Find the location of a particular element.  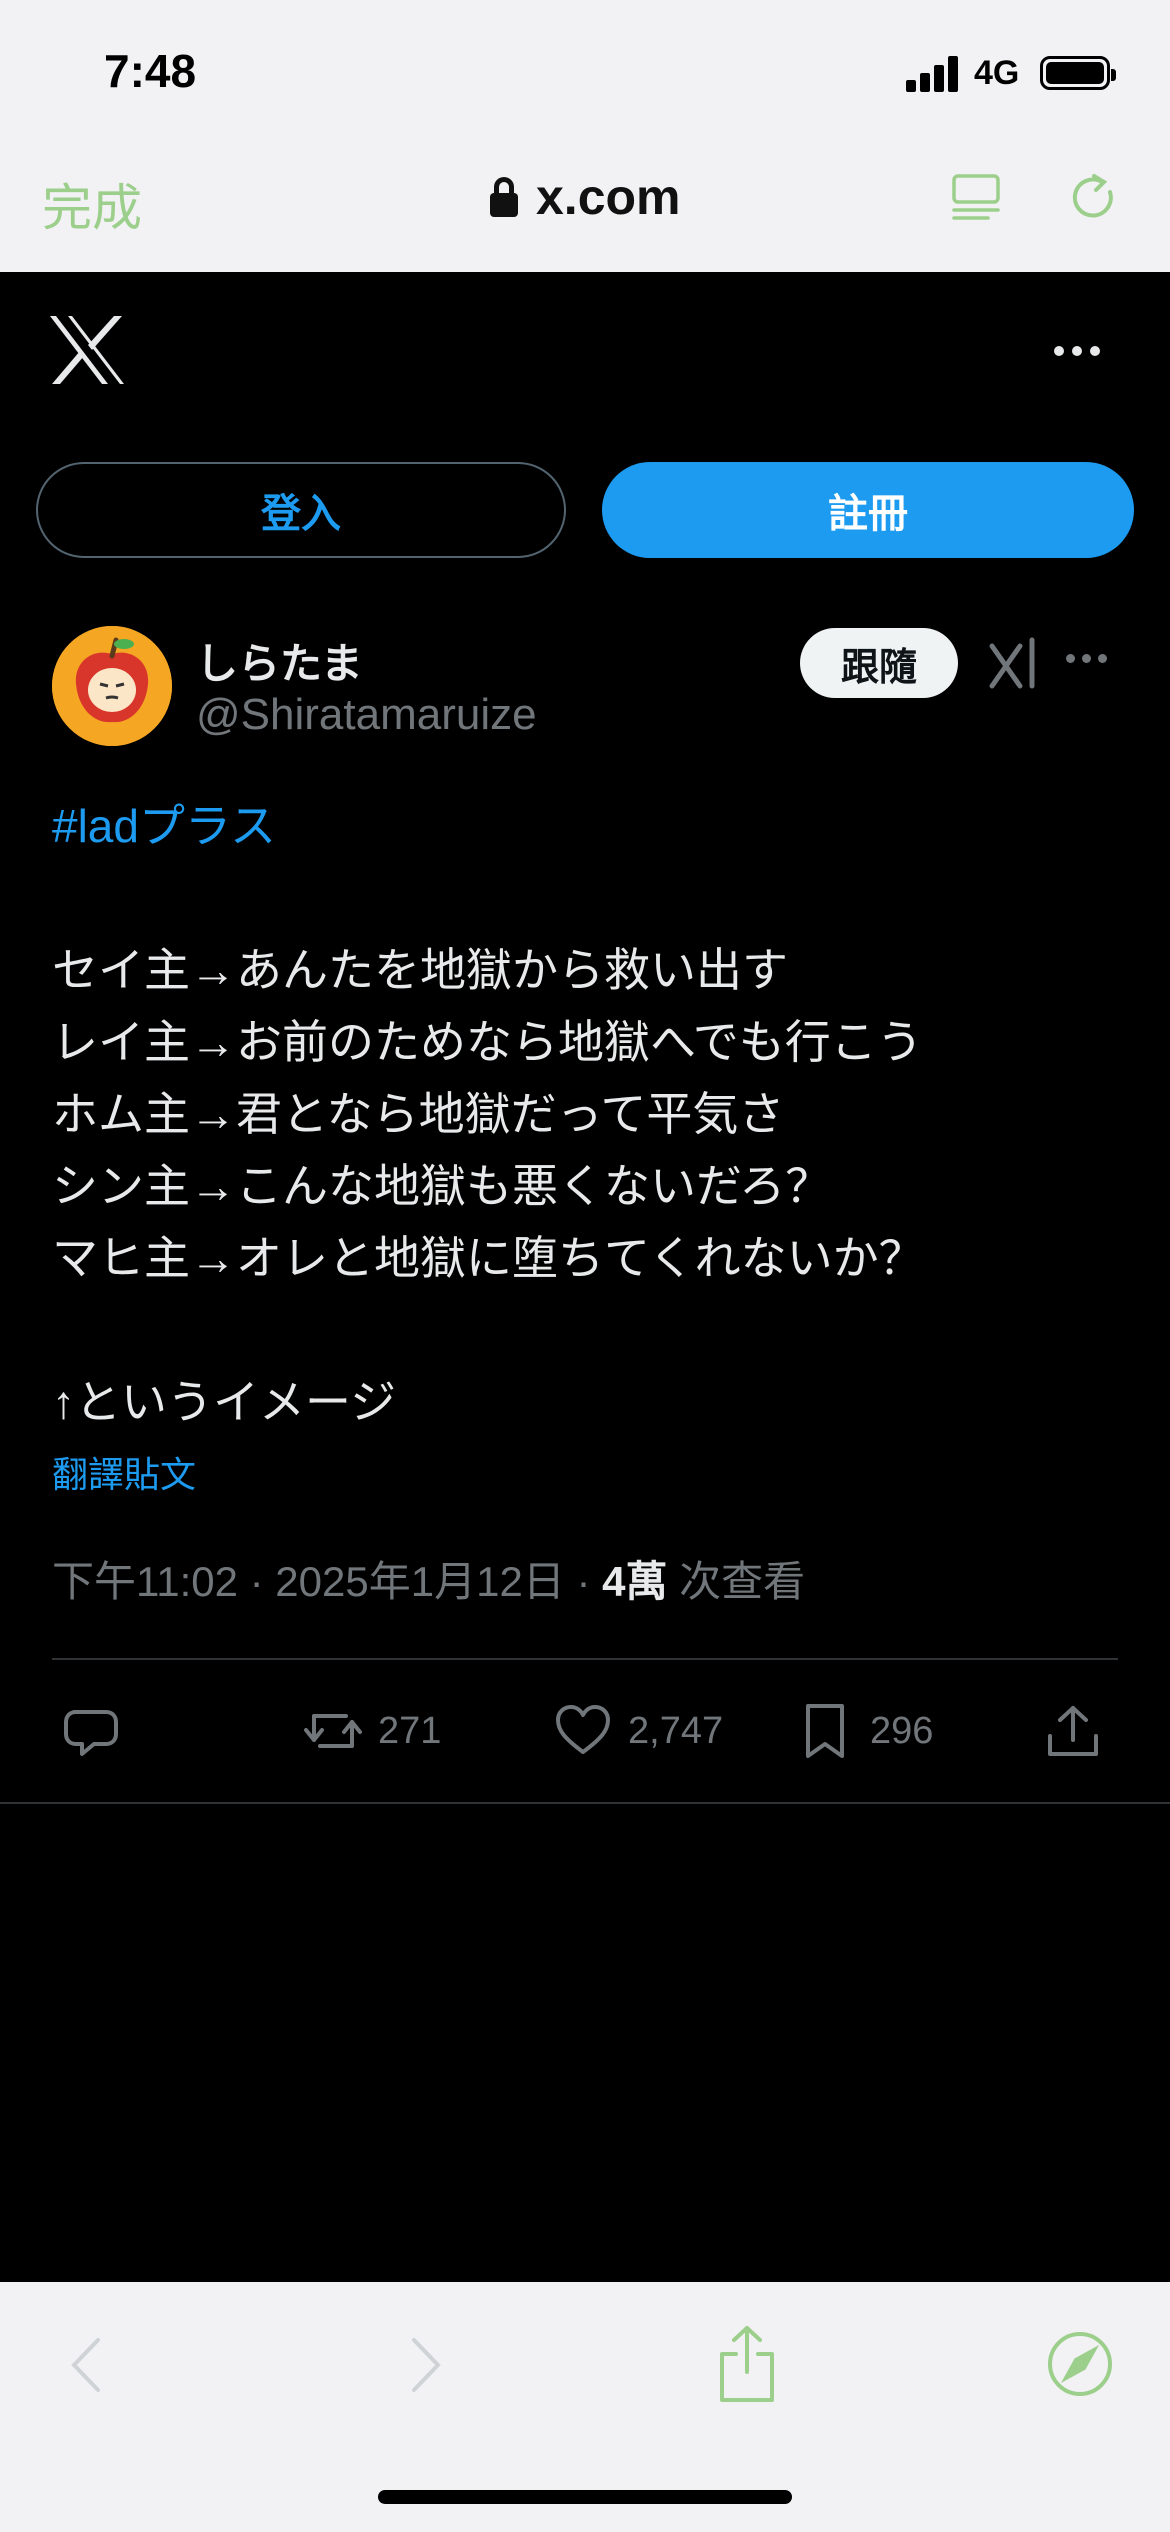

post-line: ホム主→君となら地獄だって平気さ is located at coordinates (418, 1114).